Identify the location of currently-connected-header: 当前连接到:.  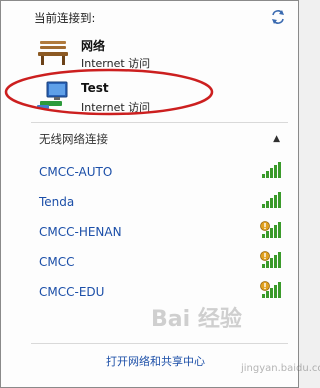
(65, 18).